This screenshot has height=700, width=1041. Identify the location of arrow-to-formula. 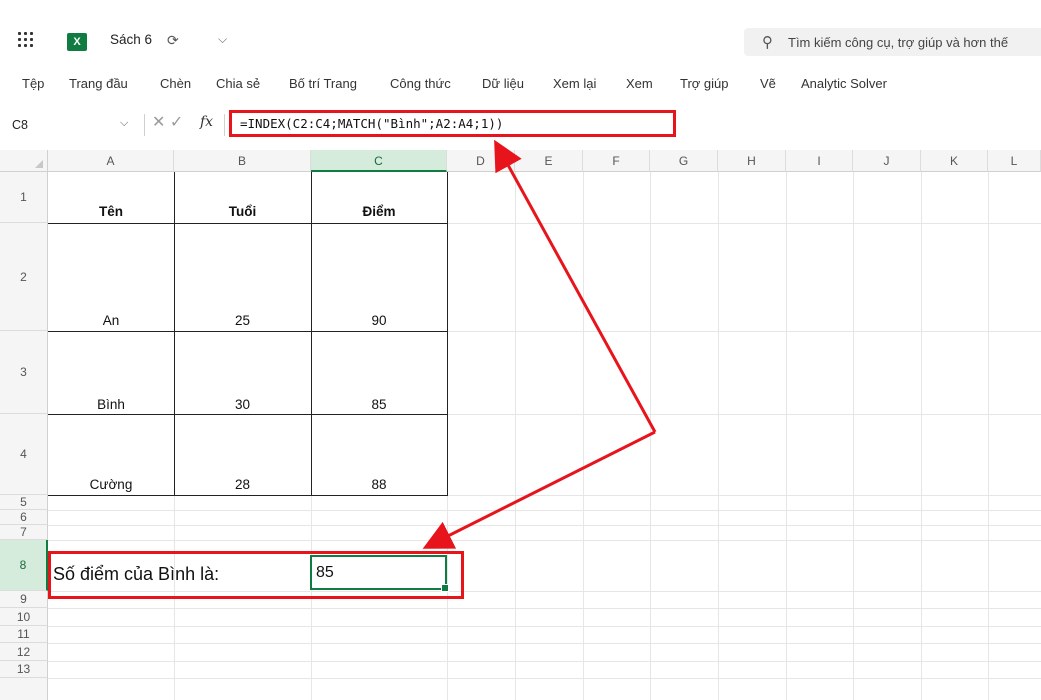
(575, 286).